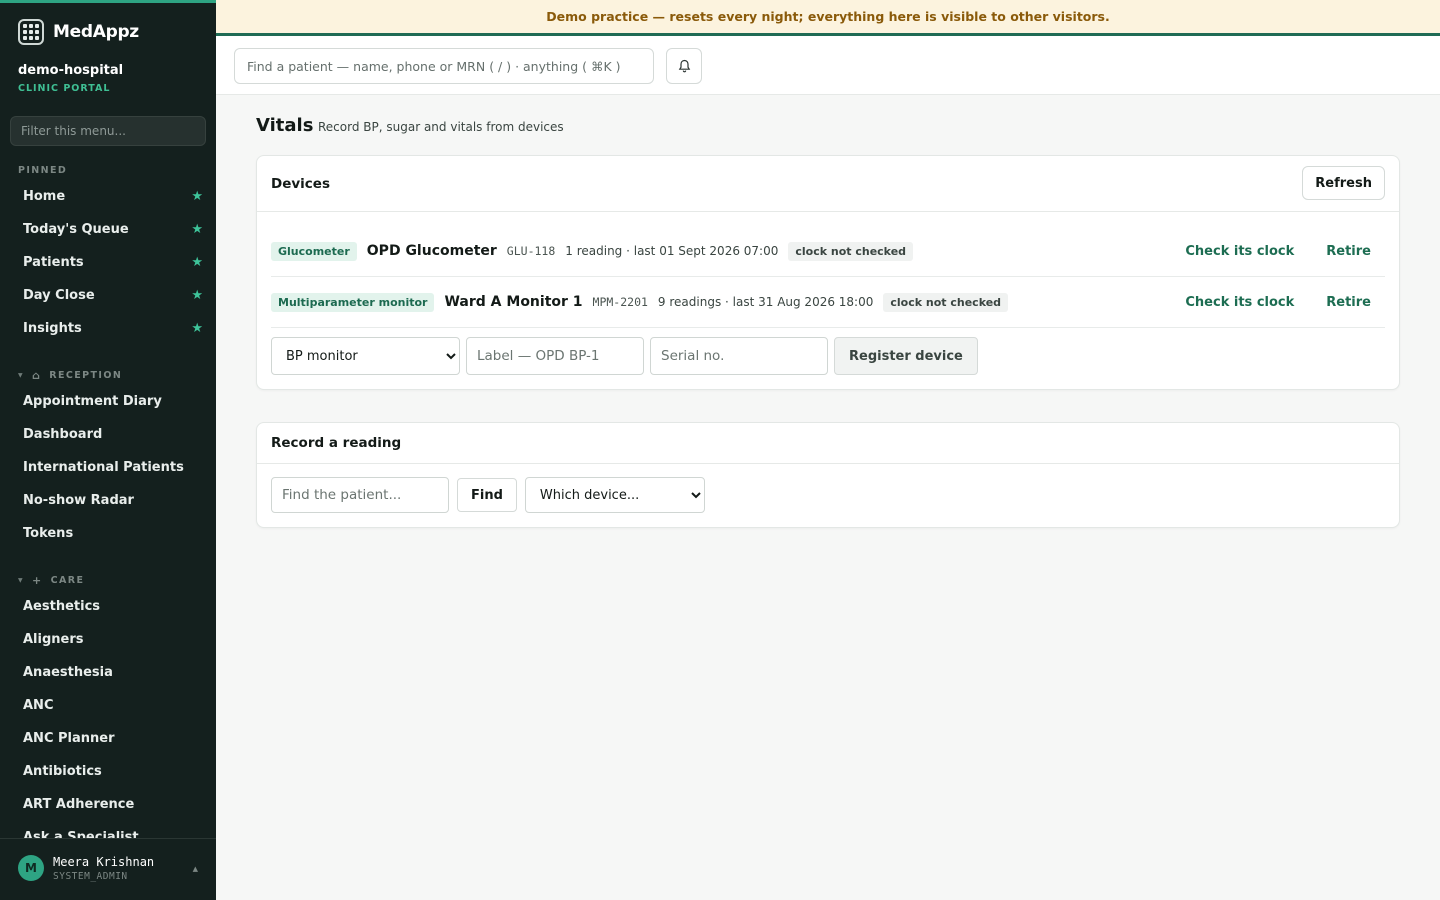  I want to click on sidebar-item-day-close: Day Close ★, so click(113, 295).